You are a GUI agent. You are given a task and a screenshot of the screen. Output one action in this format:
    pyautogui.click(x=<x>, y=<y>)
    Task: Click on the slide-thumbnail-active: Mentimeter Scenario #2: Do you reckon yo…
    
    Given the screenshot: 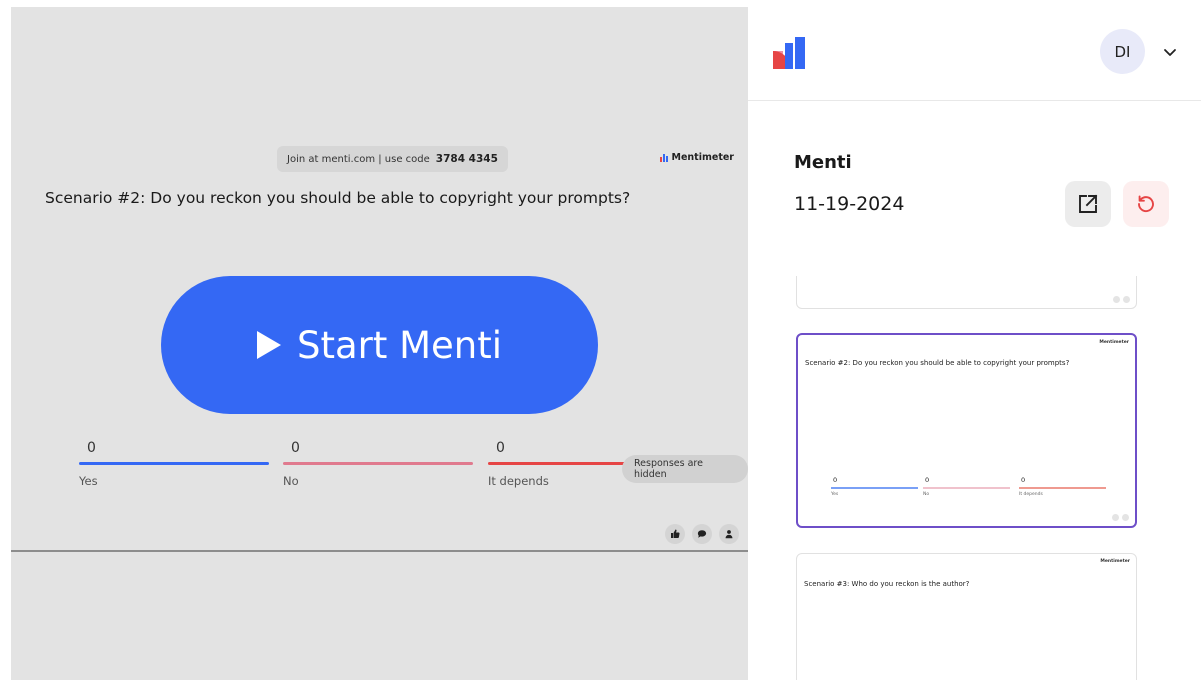 What is the action you would take?
    pyautogui.click(x=966, y=430)
    